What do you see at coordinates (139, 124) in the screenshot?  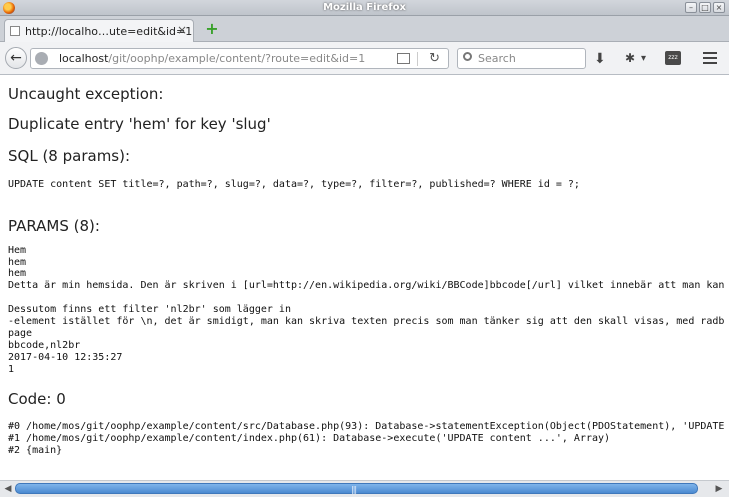 I see `exception-message: Duplicate entry 'hem' for key 'slug'` at bounding box center [139, 124].